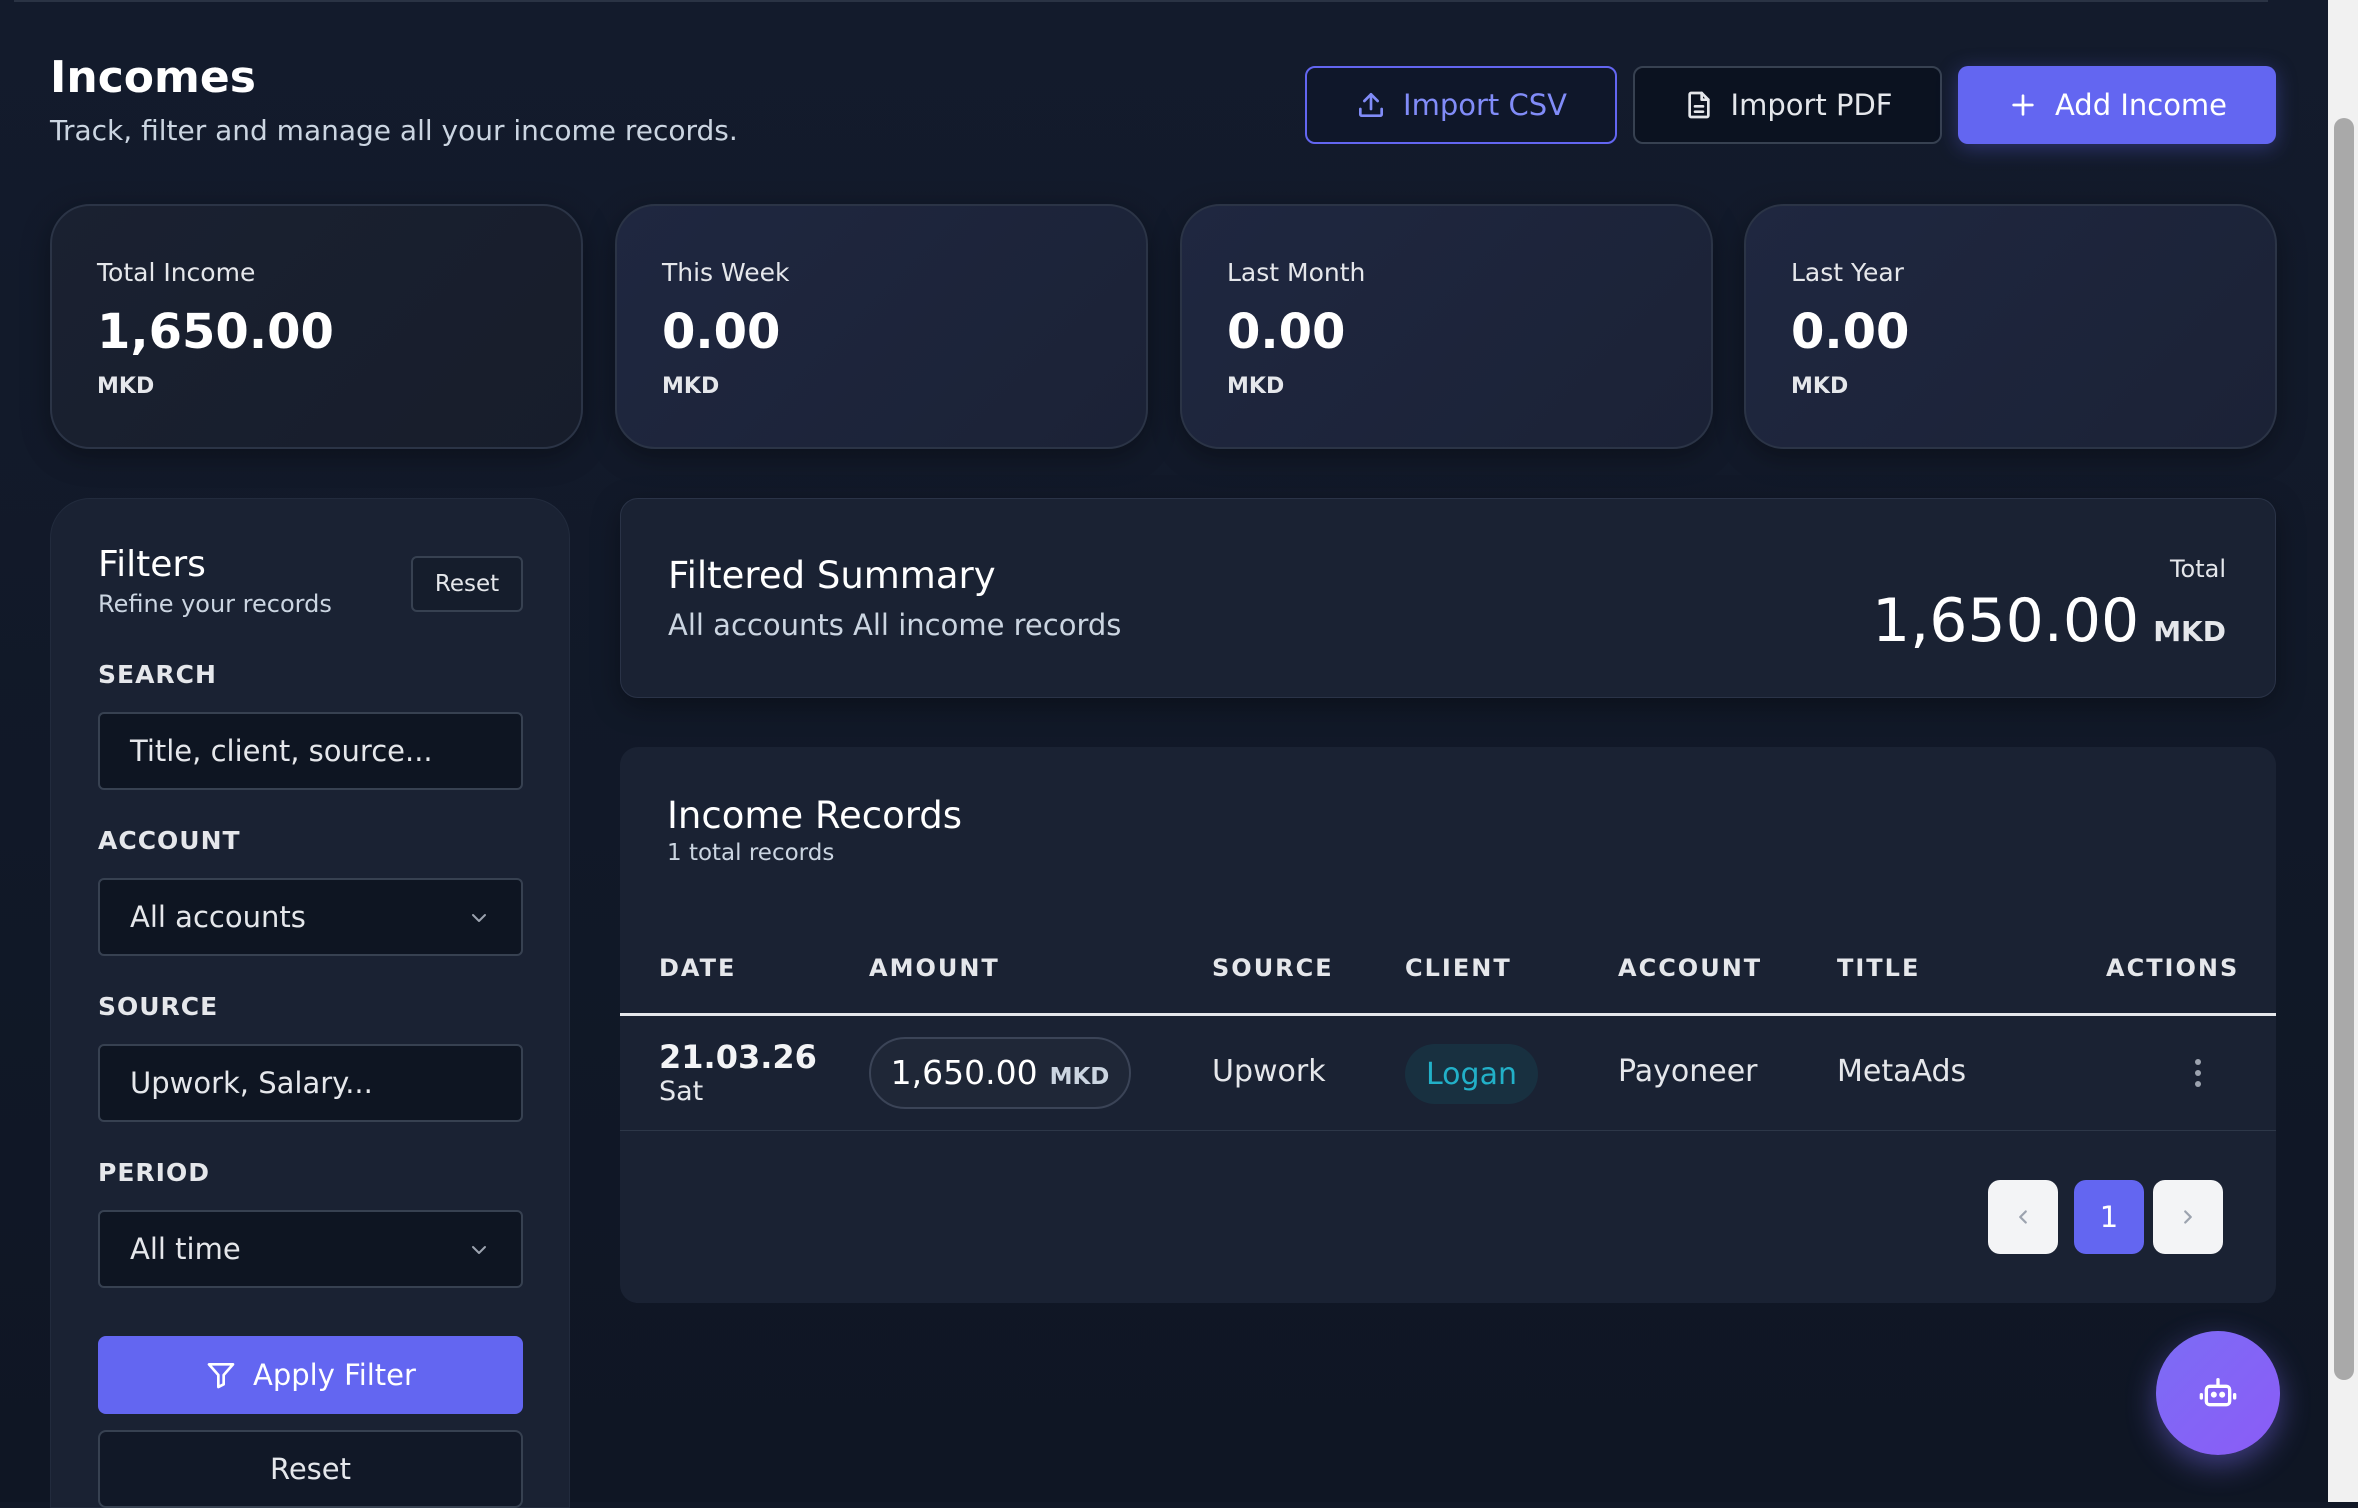 Image resolution: width=2358 pixels, height=1508 pixels. Describe the element at coordinates (1811, 105) in the screenshot. I see `import-pdf-label: Import PDF` at that location.